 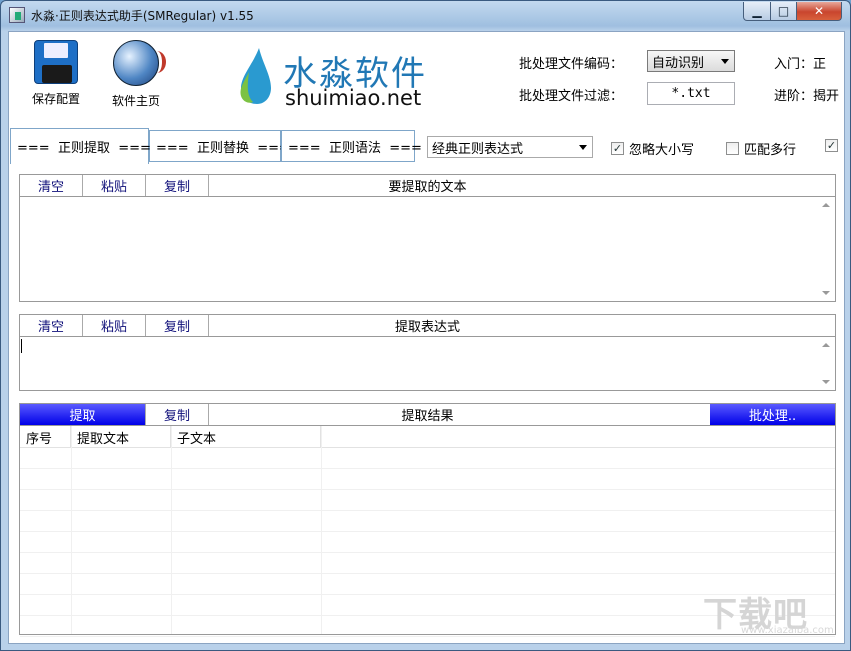 I want to click on encoding-label: 批处理文件编码：, so click(x=571, y=64).